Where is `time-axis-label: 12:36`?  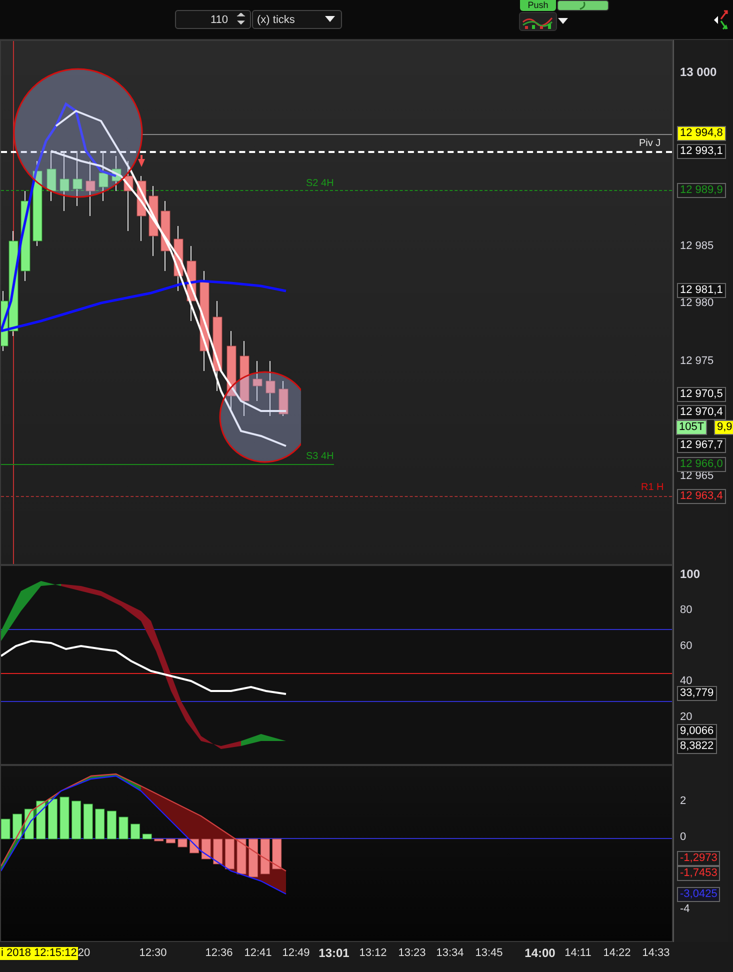 time-axis-label: 12:36 is located at coordinates (219, 953).